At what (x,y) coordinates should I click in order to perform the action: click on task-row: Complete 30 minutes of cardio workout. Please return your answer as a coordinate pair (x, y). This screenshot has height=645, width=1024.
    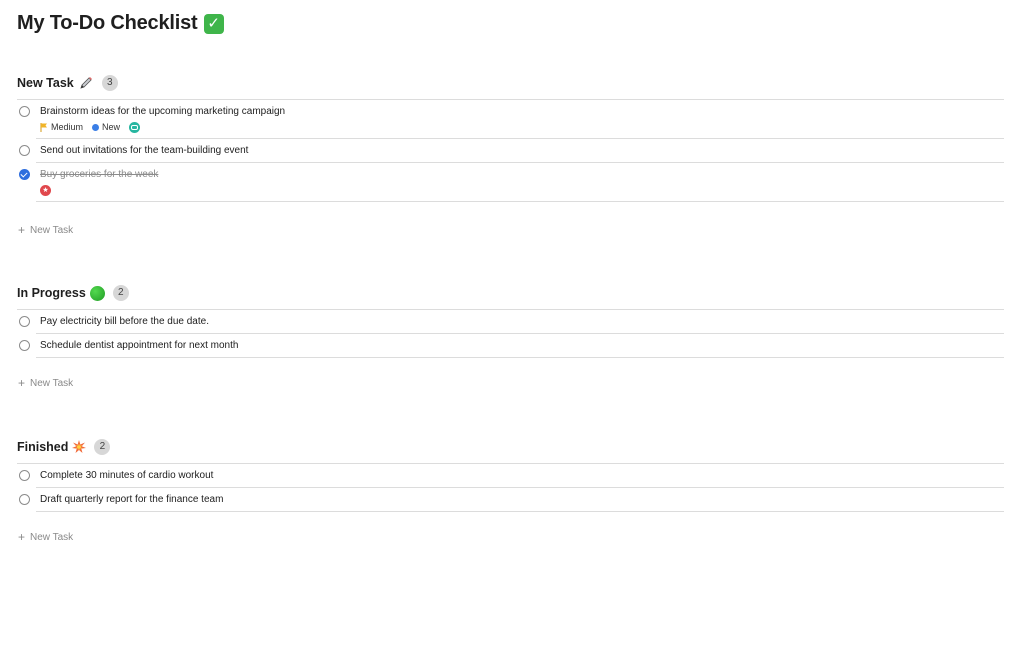
    Looking at the image, I should click on (510, 476).